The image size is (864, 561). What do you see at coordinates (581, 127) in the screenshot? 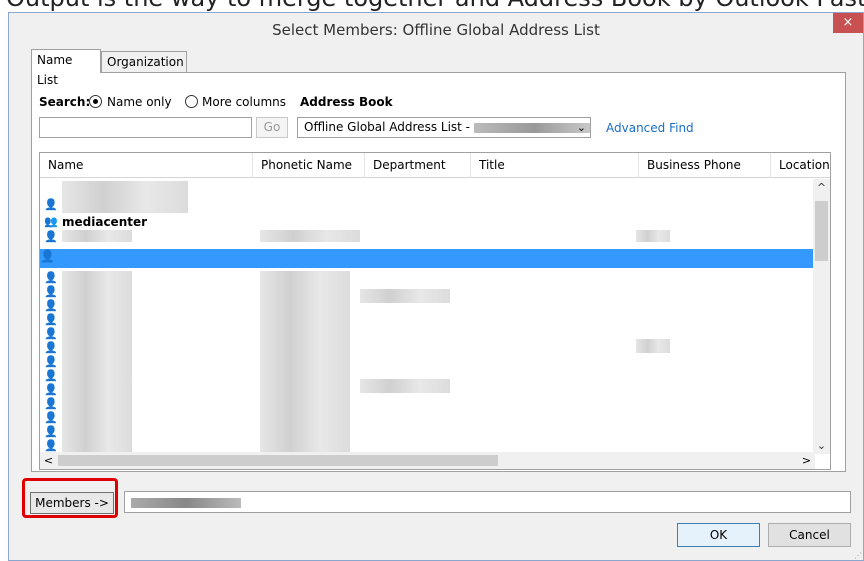
I see `chevron-down-icon: ⌄` at bounding box center [581, 127].